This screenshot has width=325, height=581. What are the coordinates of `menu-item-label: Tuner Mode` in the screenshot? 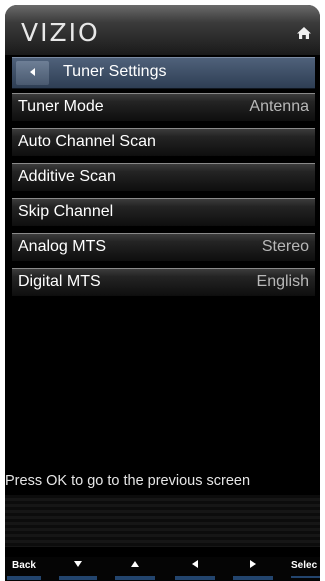 It's located at (61, 106).